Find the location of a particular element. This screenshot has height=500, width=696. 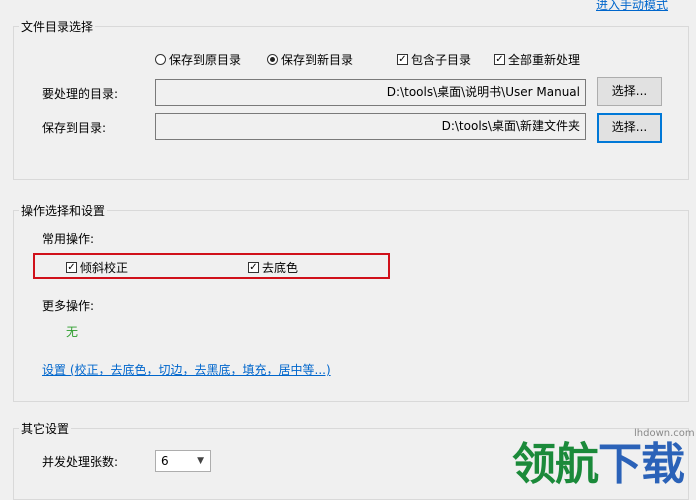

chevron-down-icon: ▼ is located at coordinates (200, 461).